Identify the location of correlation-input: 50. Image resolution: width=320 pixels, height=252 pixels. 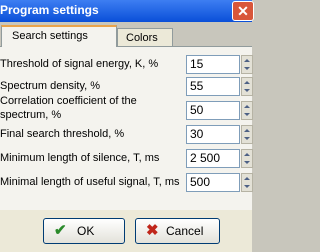
(213, 110).